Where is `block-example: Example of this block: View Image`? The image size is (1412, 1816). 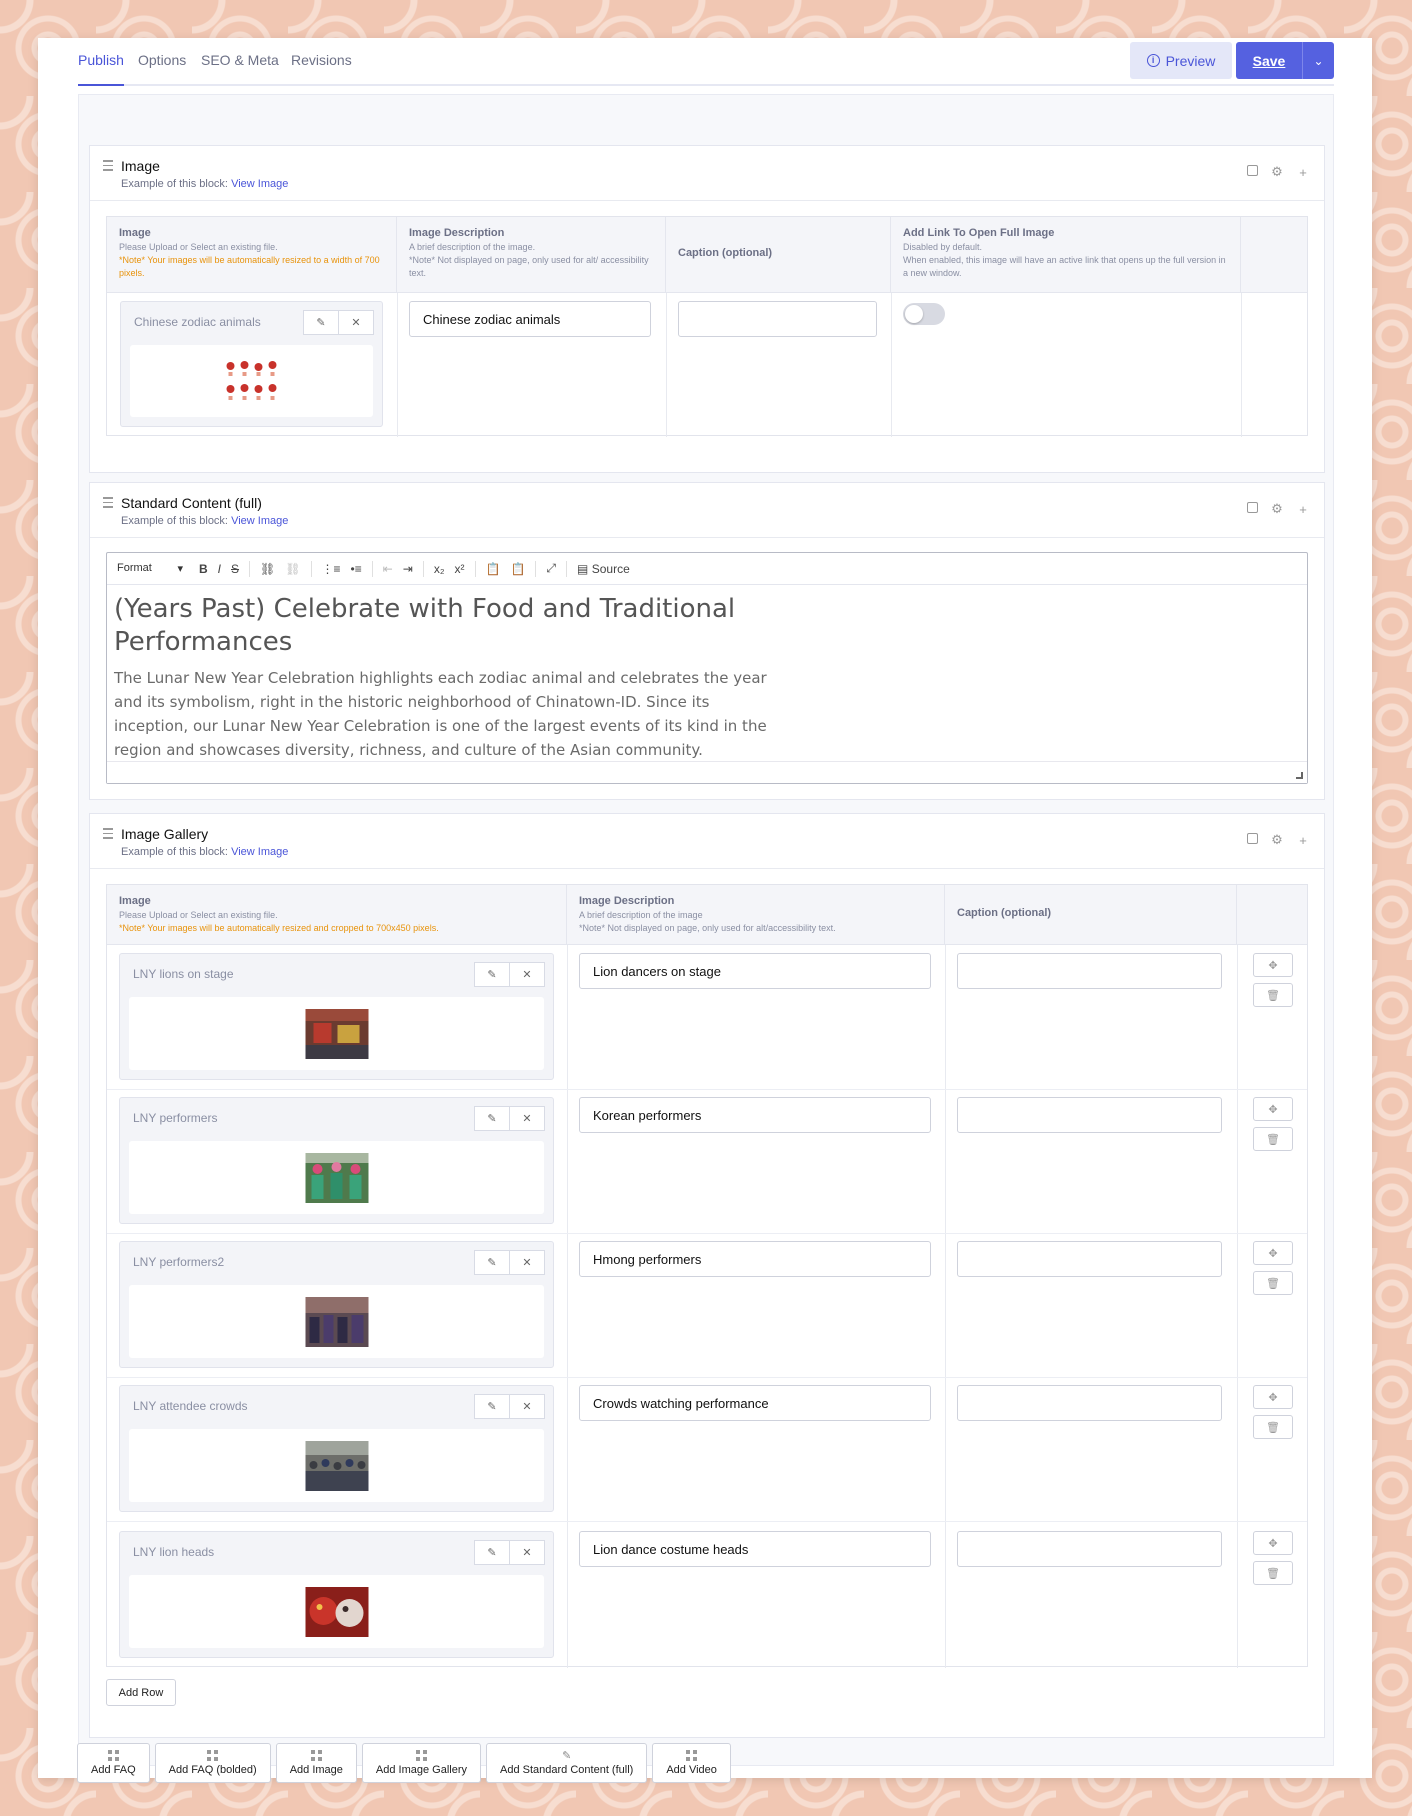
block-example: Example of this block: View Image is located at coordinates (204, 521).